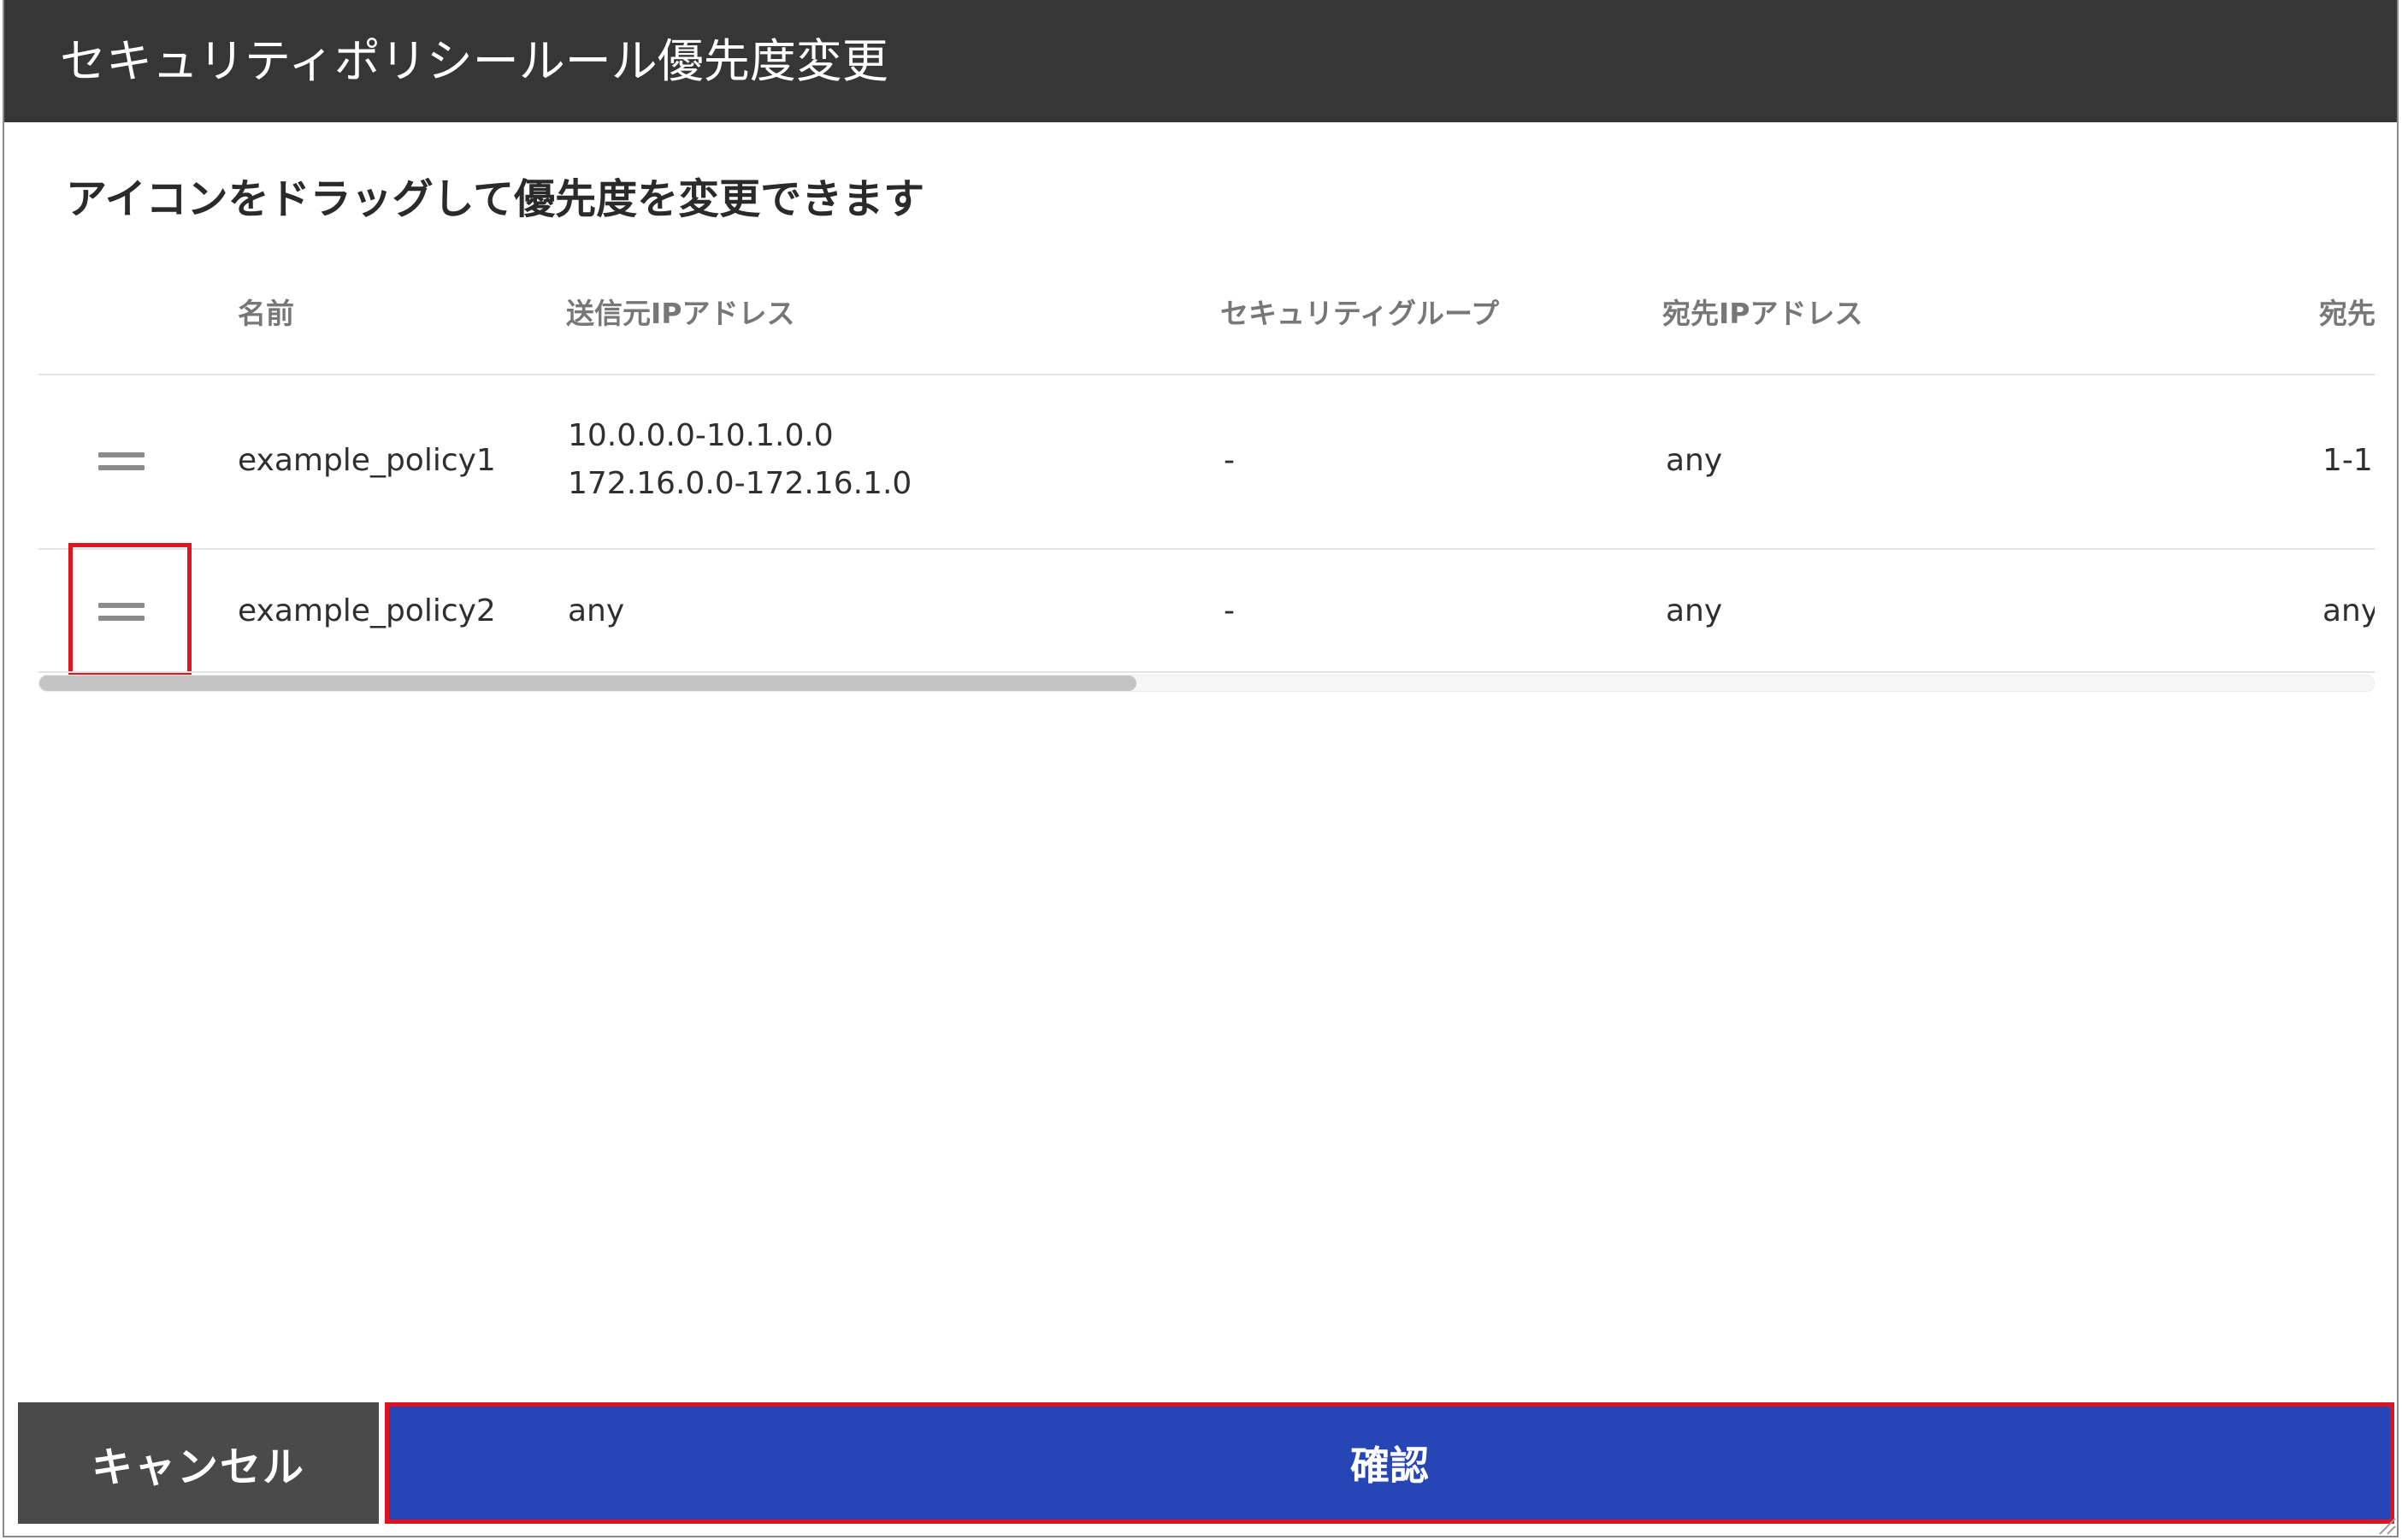  I want to click on column-header-source-ip: 送信元IPアドレス, so click(680, 313).